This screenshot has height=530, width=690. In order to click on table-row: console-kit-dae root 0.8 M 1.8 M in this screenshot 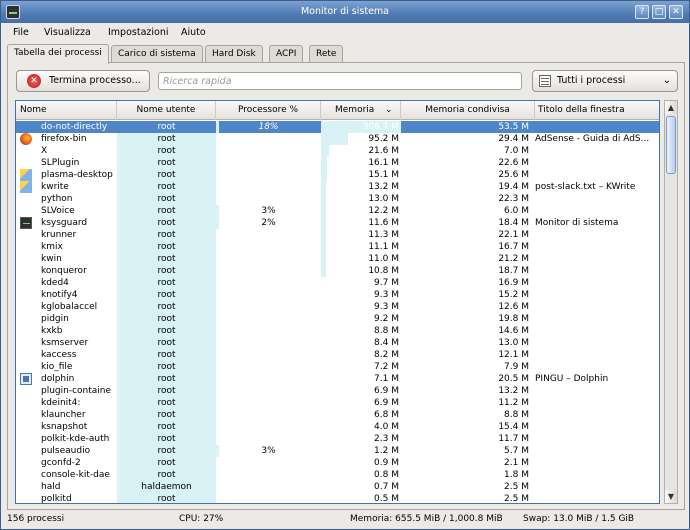, I will do `click(337, 475)`.